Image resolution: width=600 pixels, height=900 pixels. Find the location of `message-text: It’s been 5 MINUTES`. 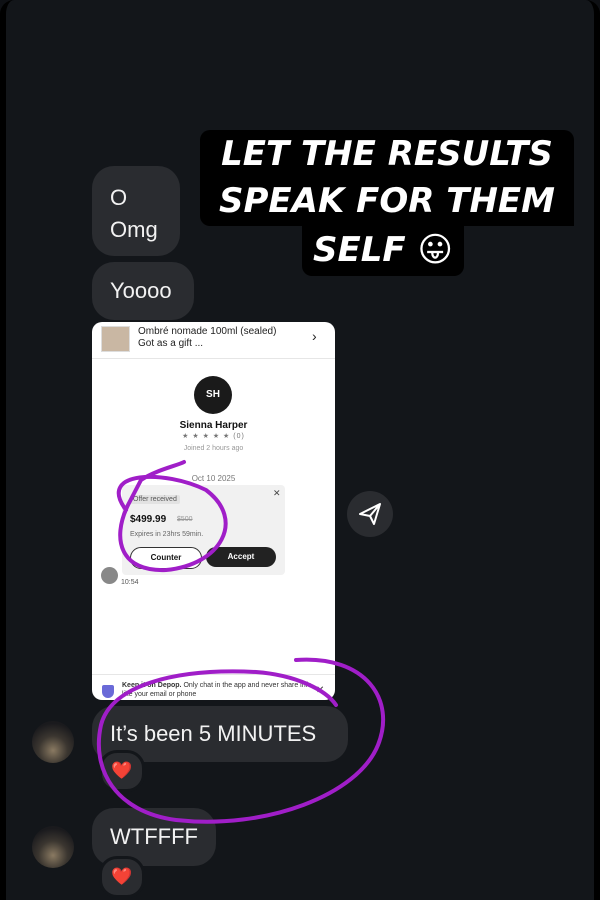

message-text: It’s been 5 MINUTES is located at coordinates (213, 733).